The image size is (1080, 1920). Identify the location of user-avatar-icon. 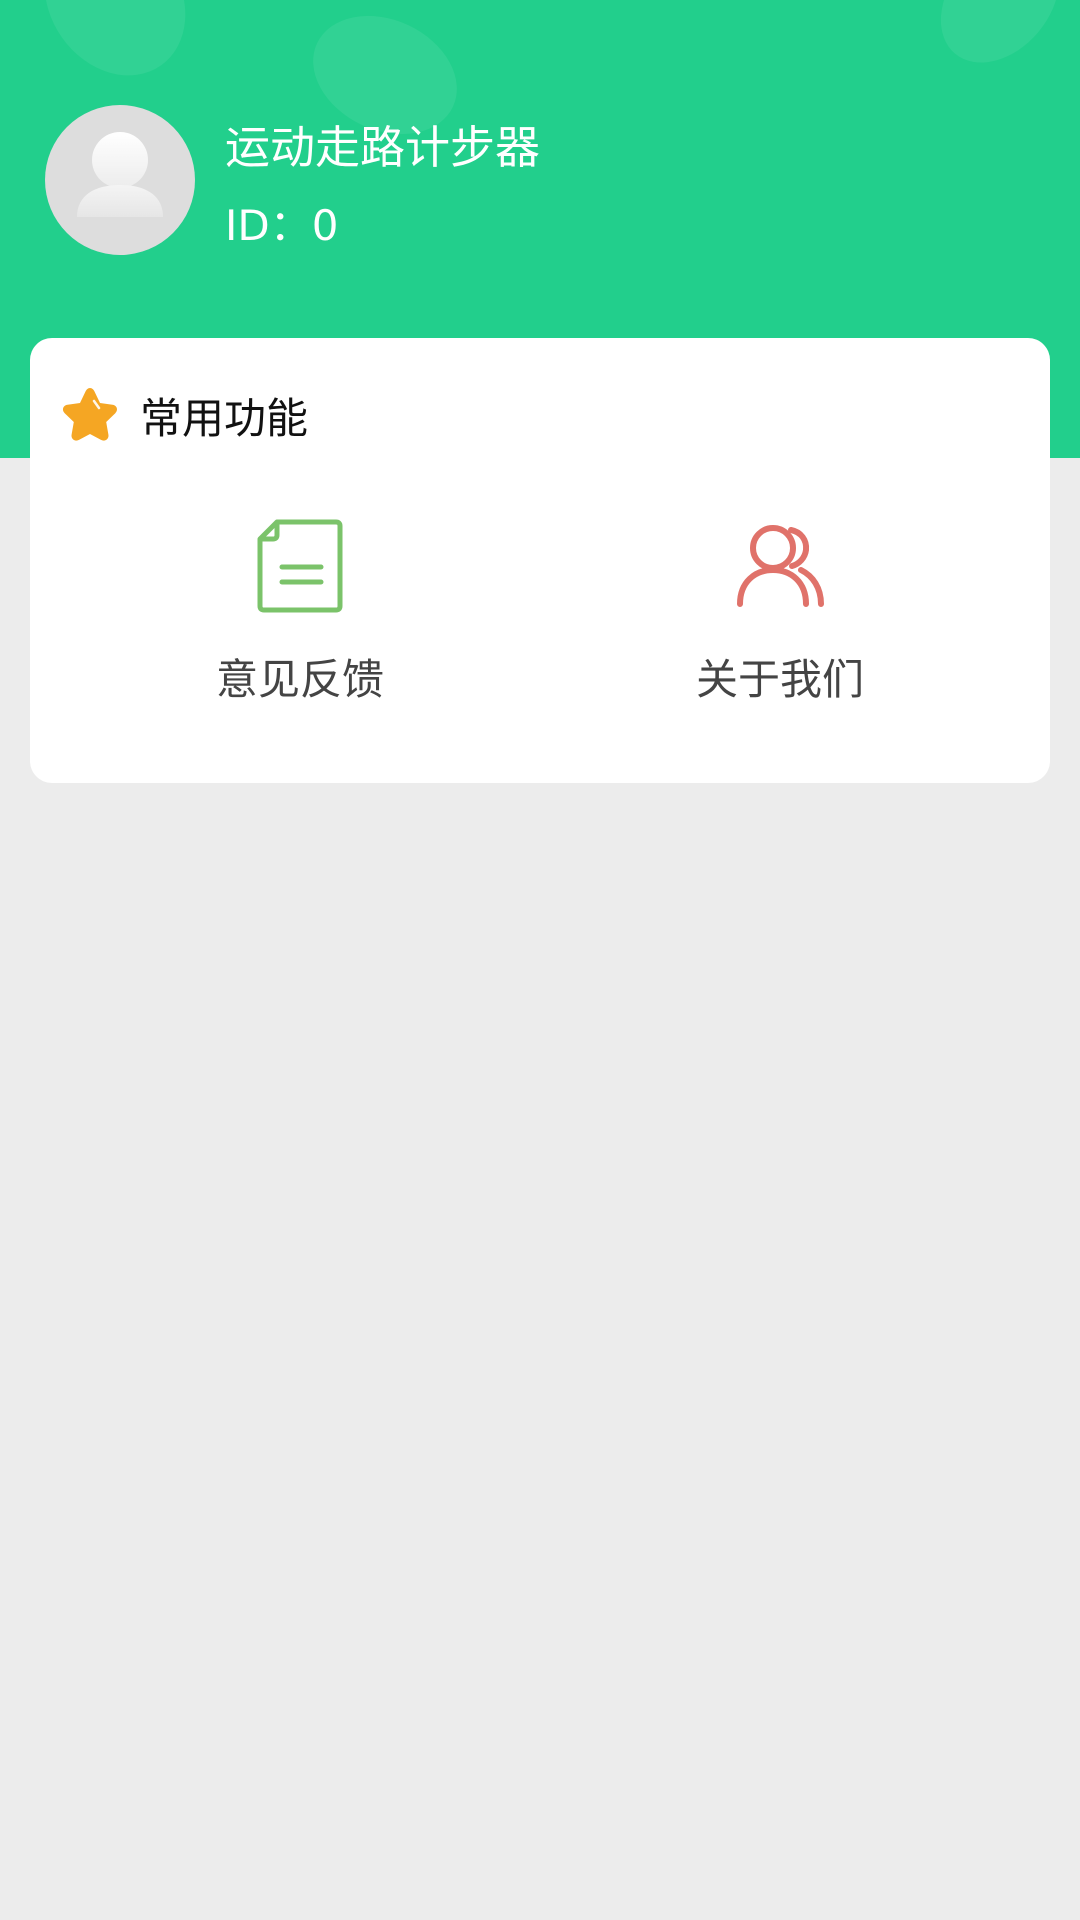
(120, 174).